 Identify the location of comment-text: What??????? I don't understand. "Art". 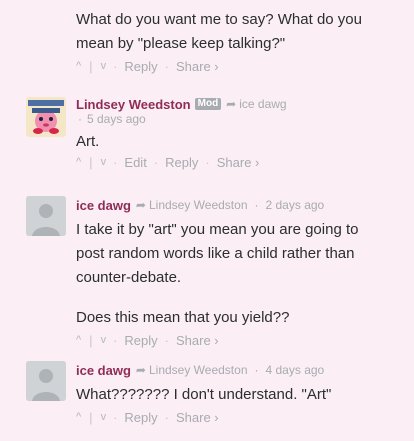
(204, 394).